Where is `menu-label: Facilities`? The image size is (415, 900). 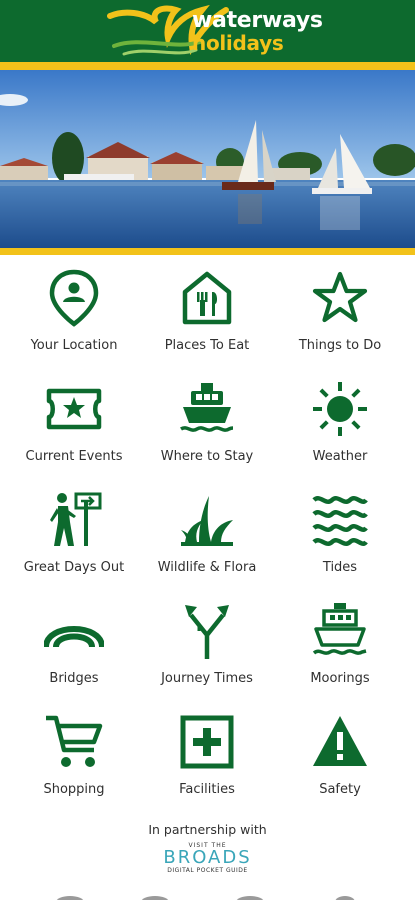
menu-label: Facilities is located at coordinates (207, 789).